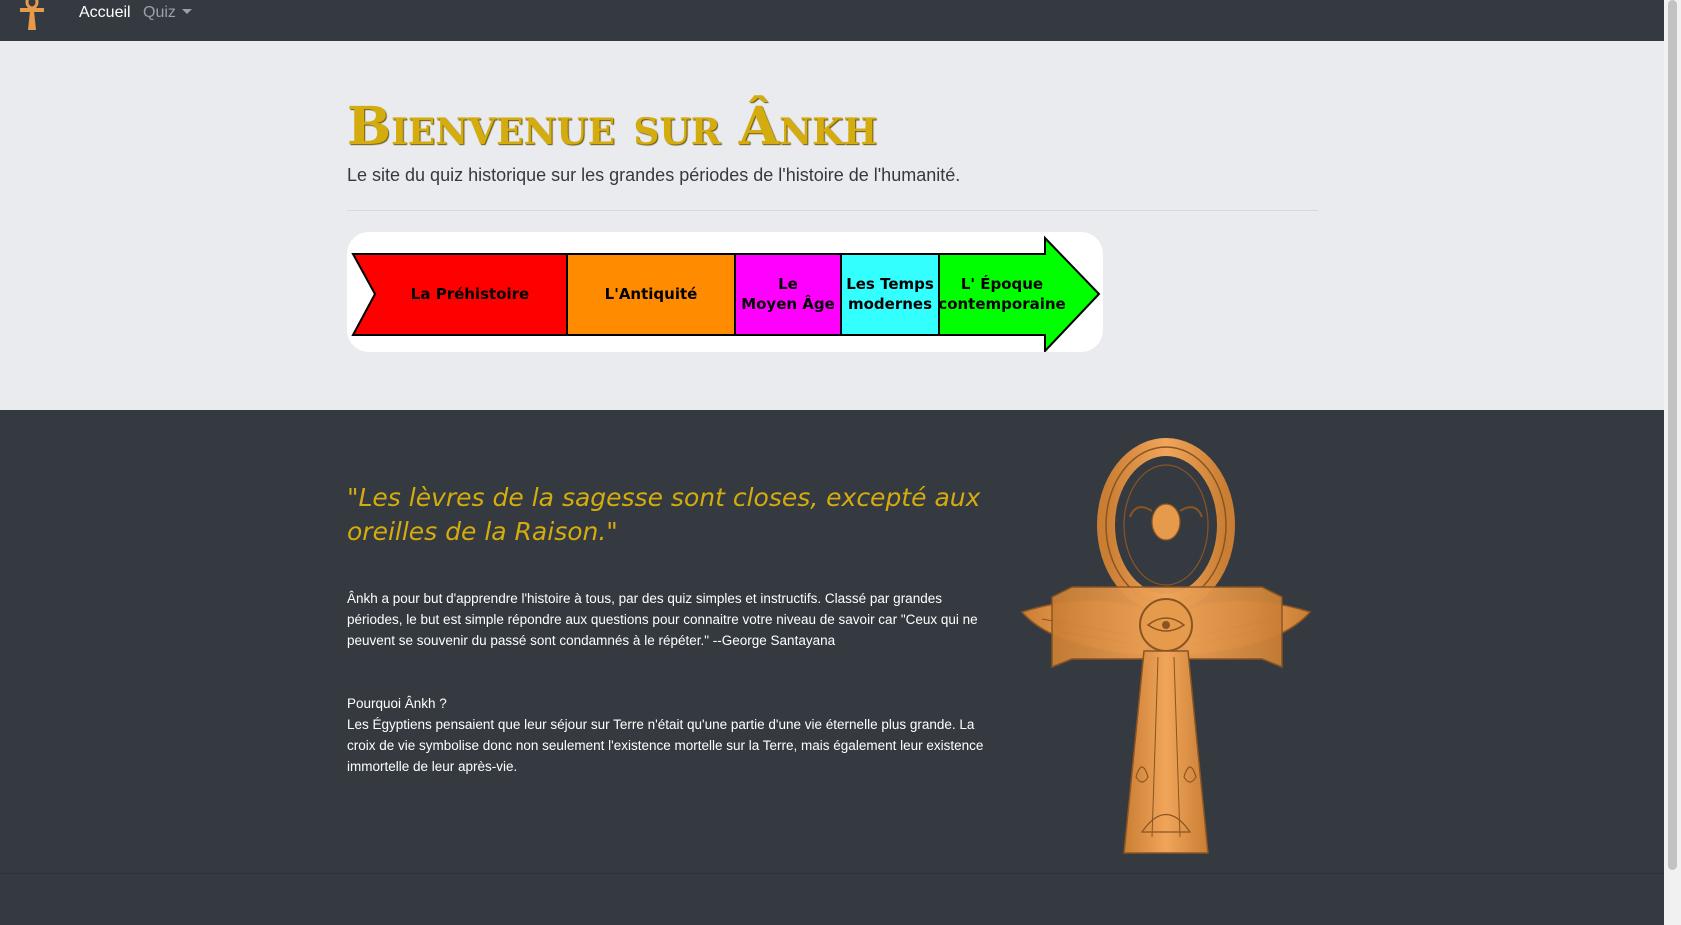 The image size is (1681, 925). What do you see at coordinates (832, 873) in the screenshot?
I see `section-divider` at bounding box center [832, 873].